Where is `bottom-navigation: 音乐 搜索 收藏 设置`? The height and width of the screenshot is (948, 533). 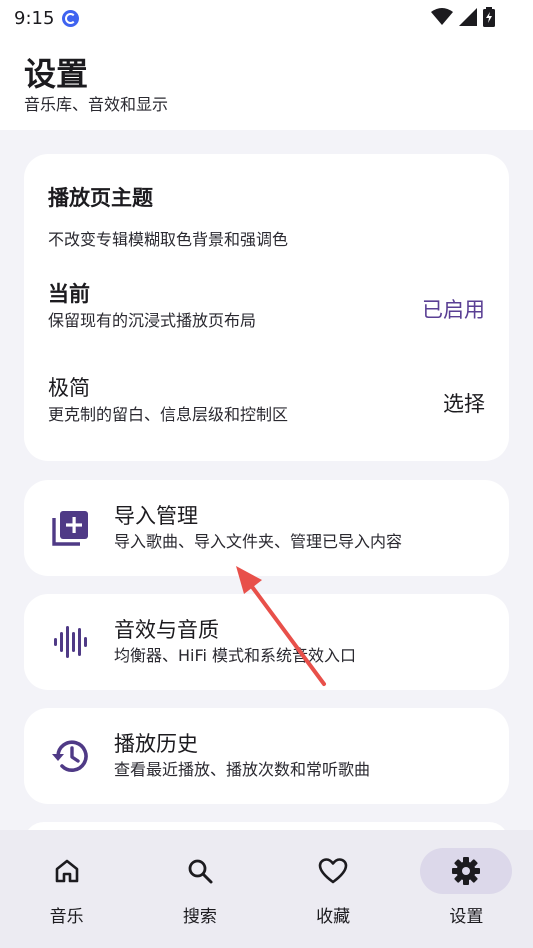 bottom-navigation: 音乐 搜索 收藏 设置 is located at coordinates (266, 889).